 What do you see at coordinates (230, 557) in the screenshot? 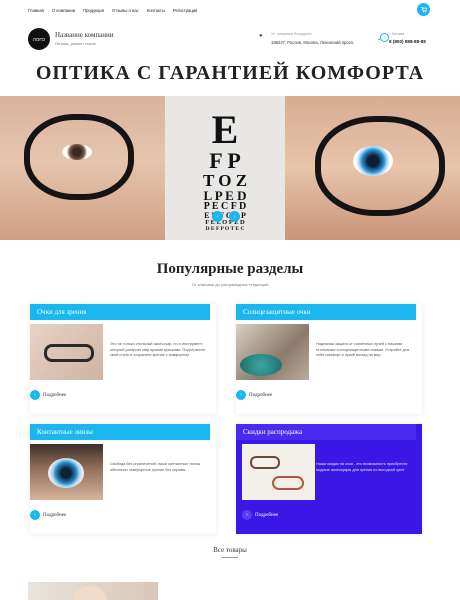
I see `divider` at bounding box center [230, 557].